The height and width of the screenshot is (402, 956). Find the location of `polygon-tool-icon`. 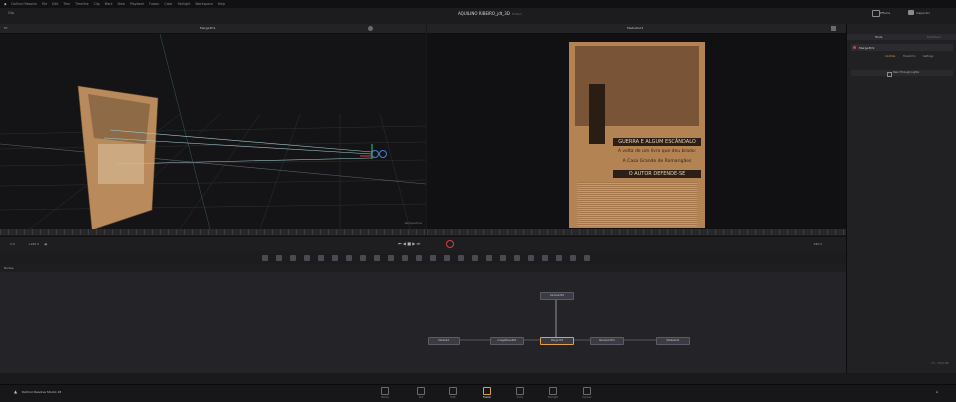

polygon-tool-icon is located at coordinates (363, 258).